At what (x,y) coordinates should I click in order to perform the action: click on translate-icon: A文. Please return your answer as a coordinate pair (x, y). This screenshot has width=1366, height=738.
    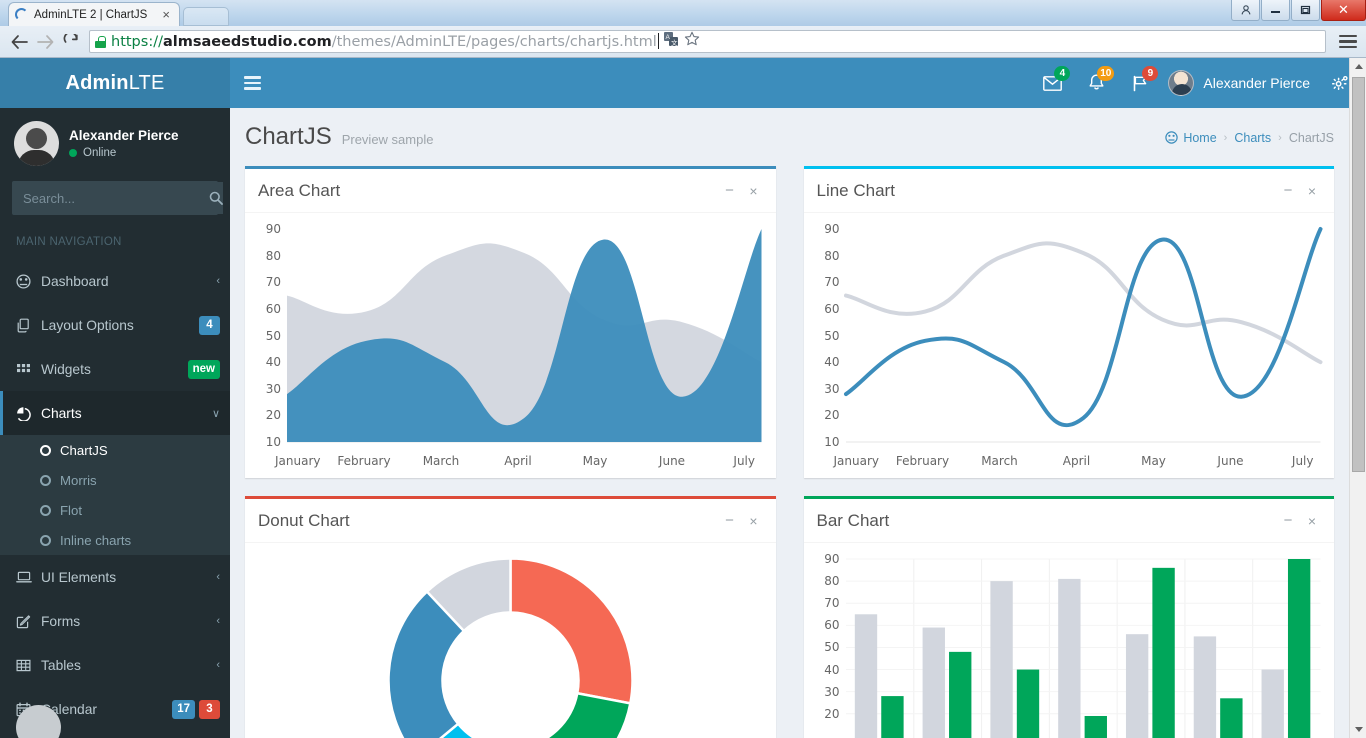
    Looking at the image, I should click on (671, 41).